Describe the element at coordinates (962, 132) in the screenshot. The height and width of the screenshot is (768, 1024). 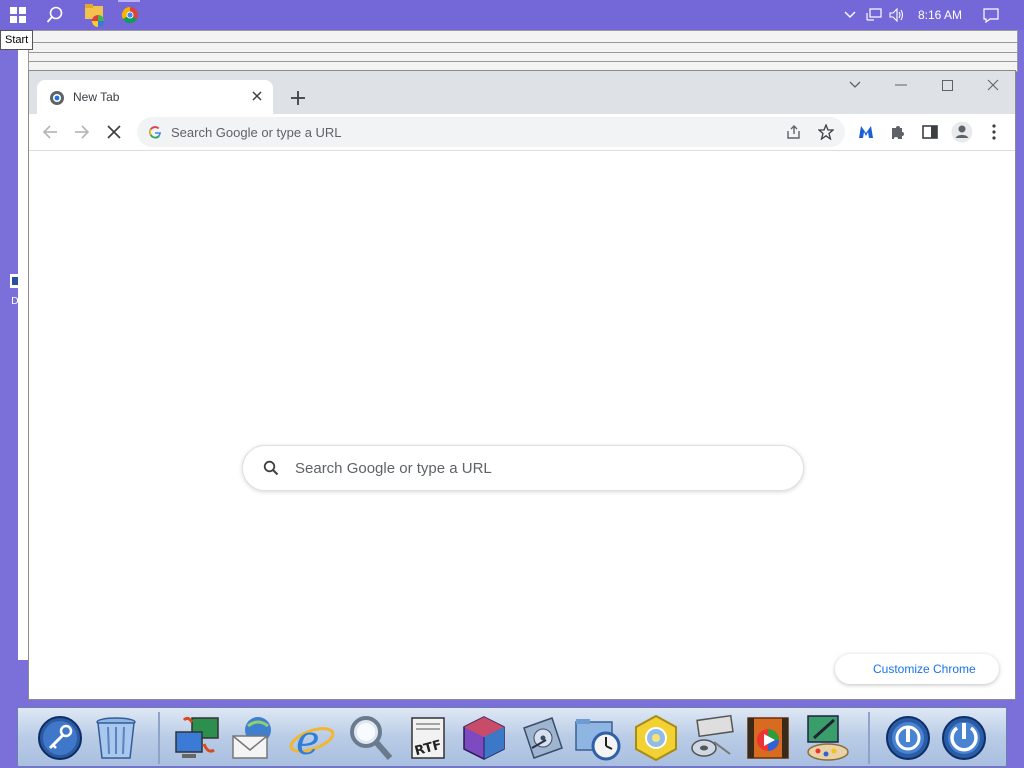
I see `profile-avatar-icon` at that location.